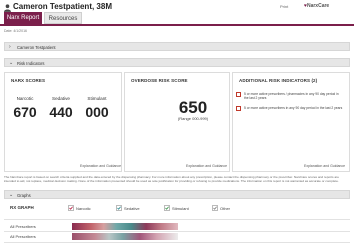  Describe the element at coordinates (177, 25) in the screenshot. I see `tab-underline` at that location.